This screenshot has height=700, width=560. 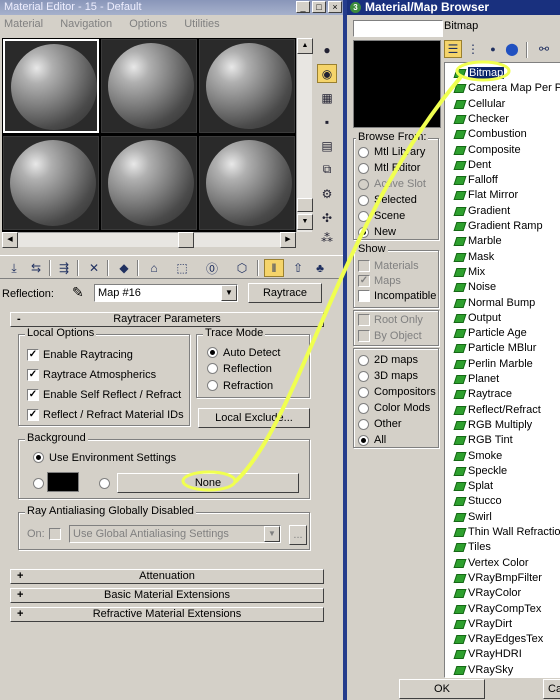 What do you see at coordinates (36, 268) in the screenshot?
I see `put-to-scene-icon: ⇆` at bounding box center [36, 268].